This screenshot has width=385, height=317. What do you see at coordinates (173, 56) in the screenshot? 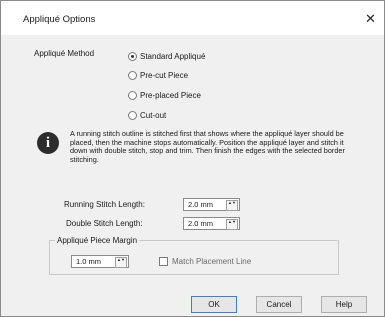
I see `radio-label: Standard Appliqué` at bounding box center [173, 56].